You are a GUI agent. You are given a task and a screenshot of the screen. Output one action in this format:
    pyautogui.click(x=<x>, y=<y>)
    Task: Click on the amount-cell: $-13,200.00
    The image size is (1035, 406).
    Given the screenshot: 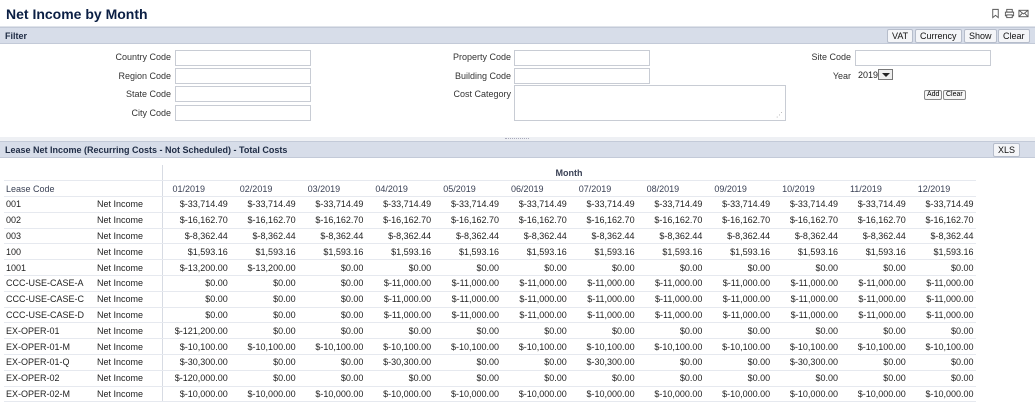 What is the action you would take?
    pyautogui.click(x=196, y=268)
    